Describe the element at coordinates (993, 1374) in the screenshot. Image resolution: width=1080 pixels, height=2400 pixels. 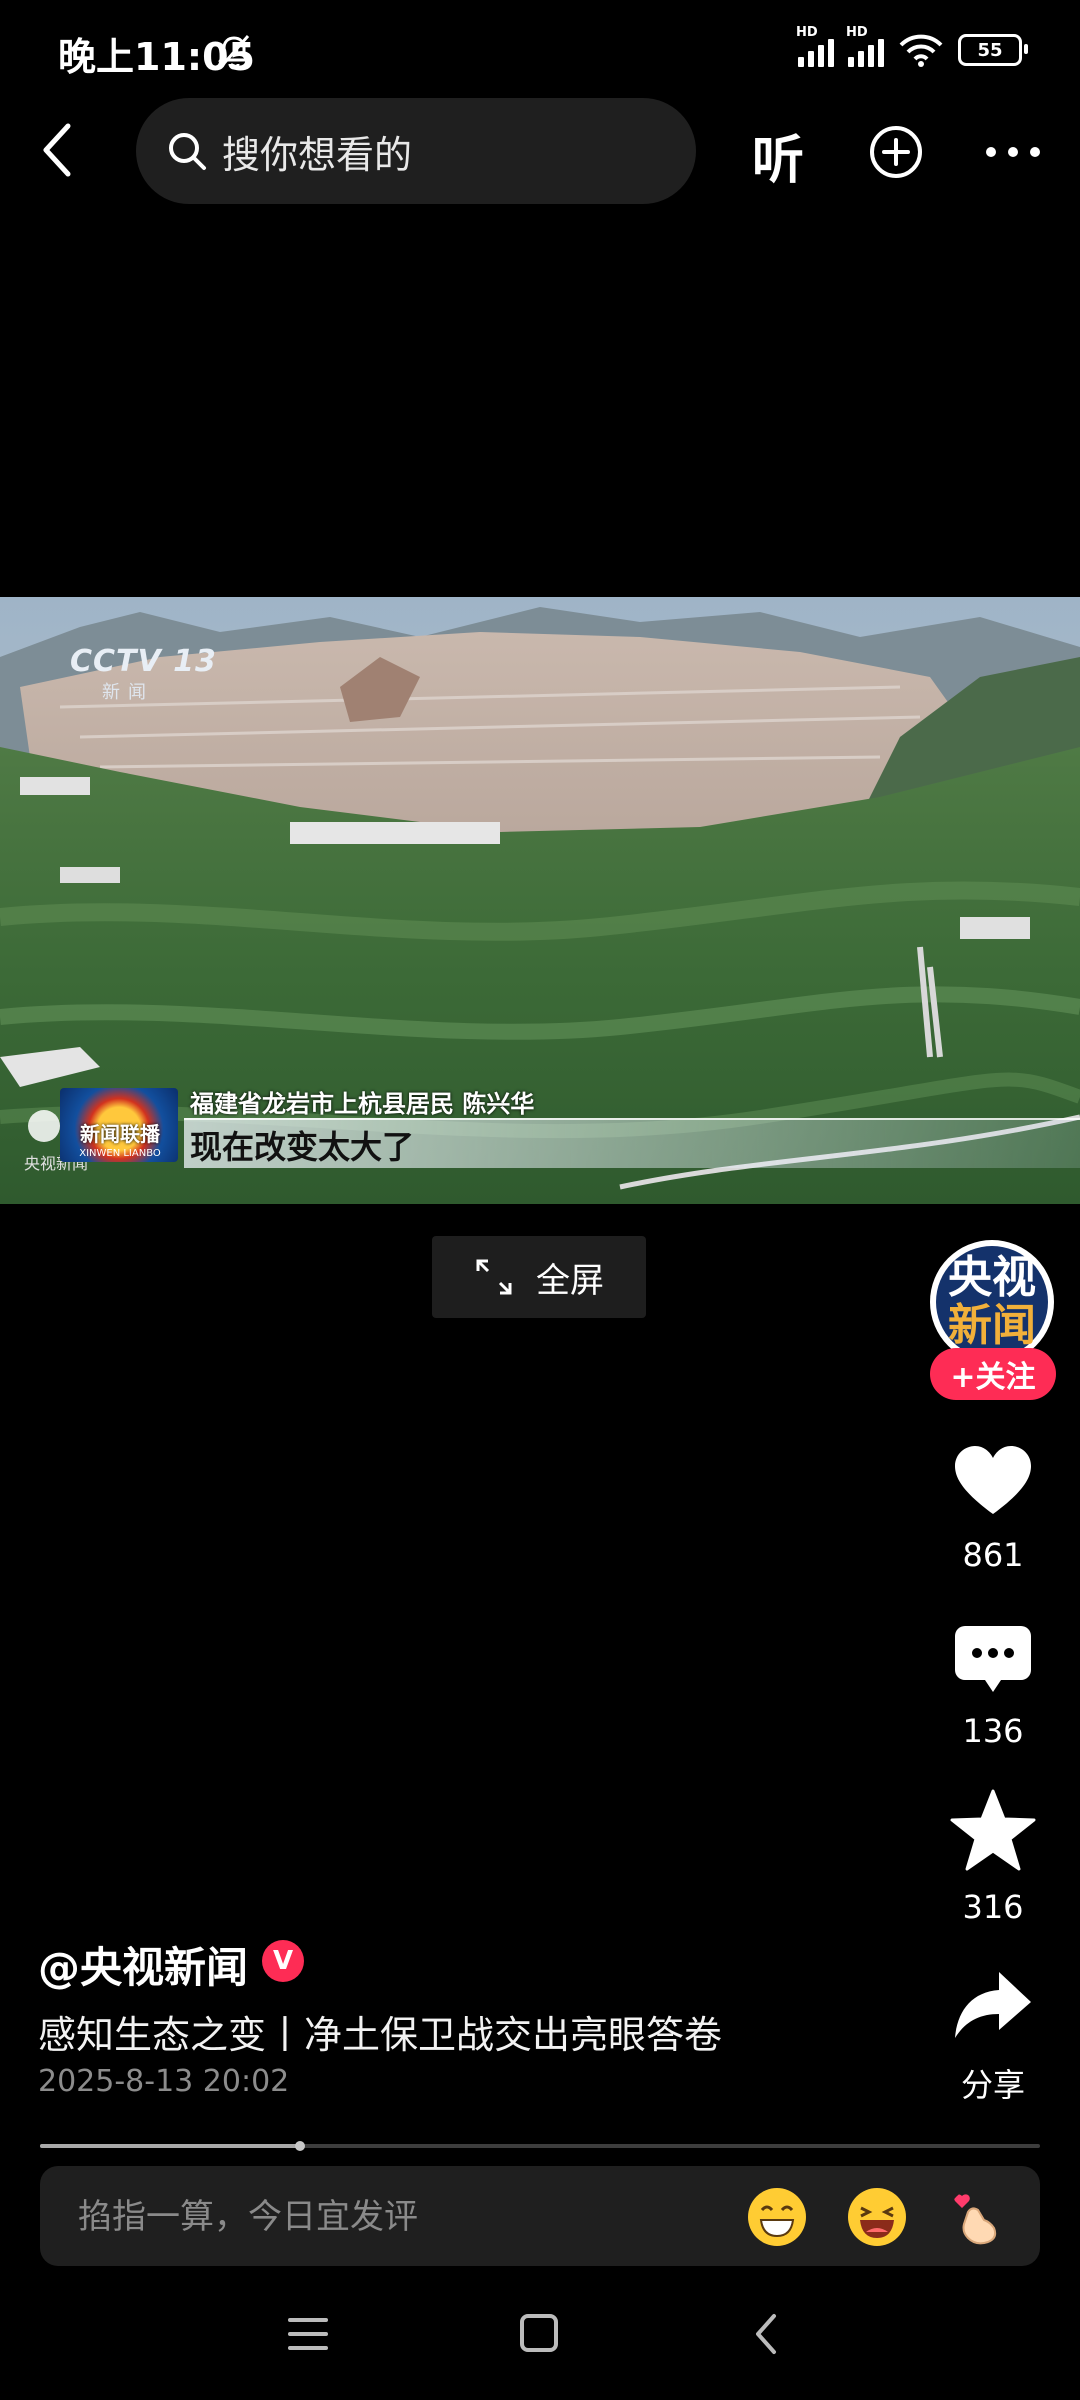
I see `follow-button: +关注` at that location.